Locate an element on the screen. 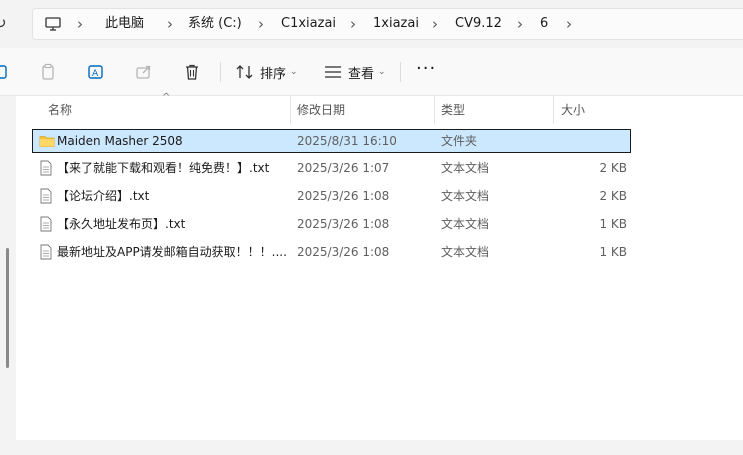 The width and height of the screenshot is (743, 455). navigation-pane-edge is located at coordinates (8, 268).